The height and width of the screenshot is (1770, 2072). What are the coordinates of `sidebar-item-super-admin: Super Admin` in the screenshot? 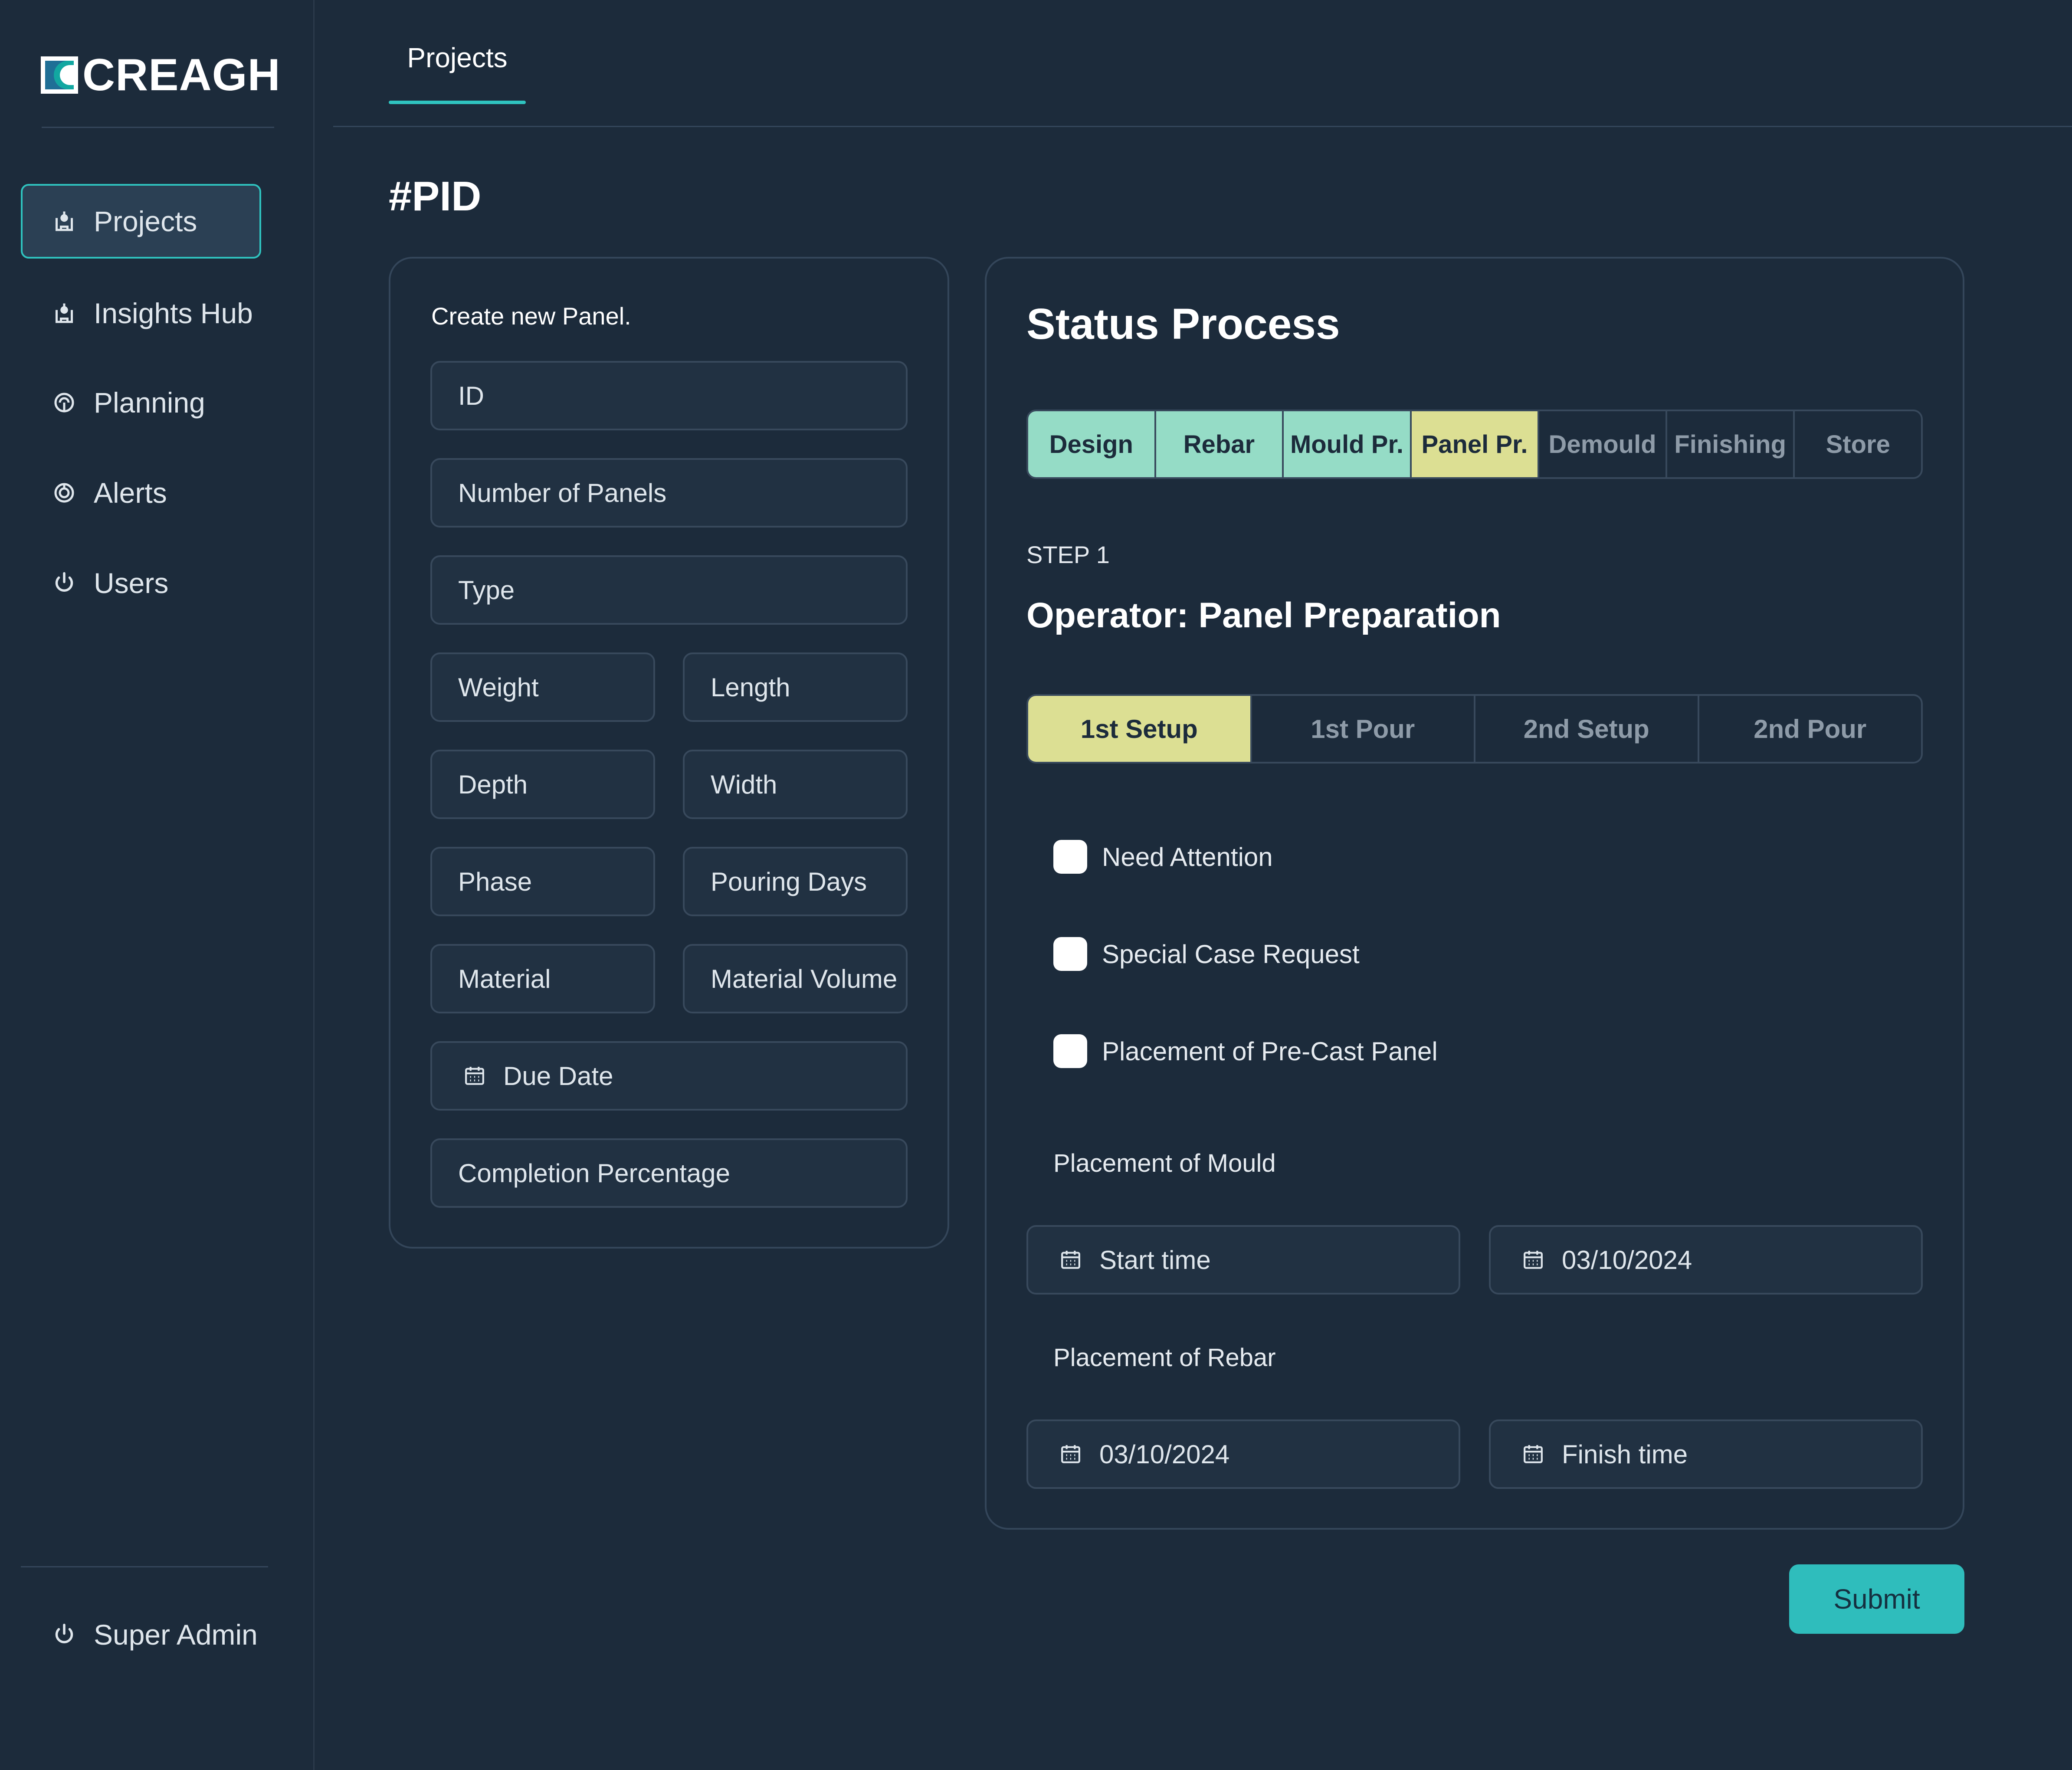 It's located at (141, 1635).